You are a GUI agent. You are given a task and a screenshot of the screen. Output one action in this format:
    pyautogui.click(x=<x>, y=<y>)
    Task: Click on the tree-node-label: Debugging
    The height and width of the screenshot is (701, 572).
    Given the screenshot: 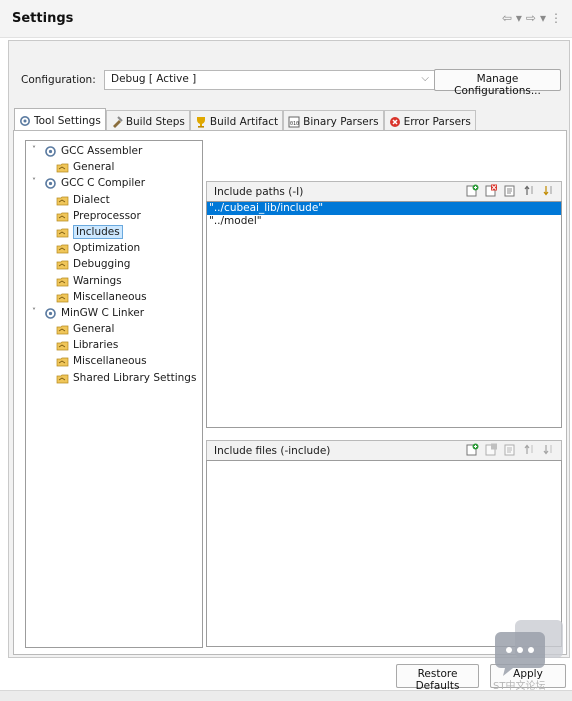 What is the action you would take?
    pyautogui.click(x=102, y=264)
    